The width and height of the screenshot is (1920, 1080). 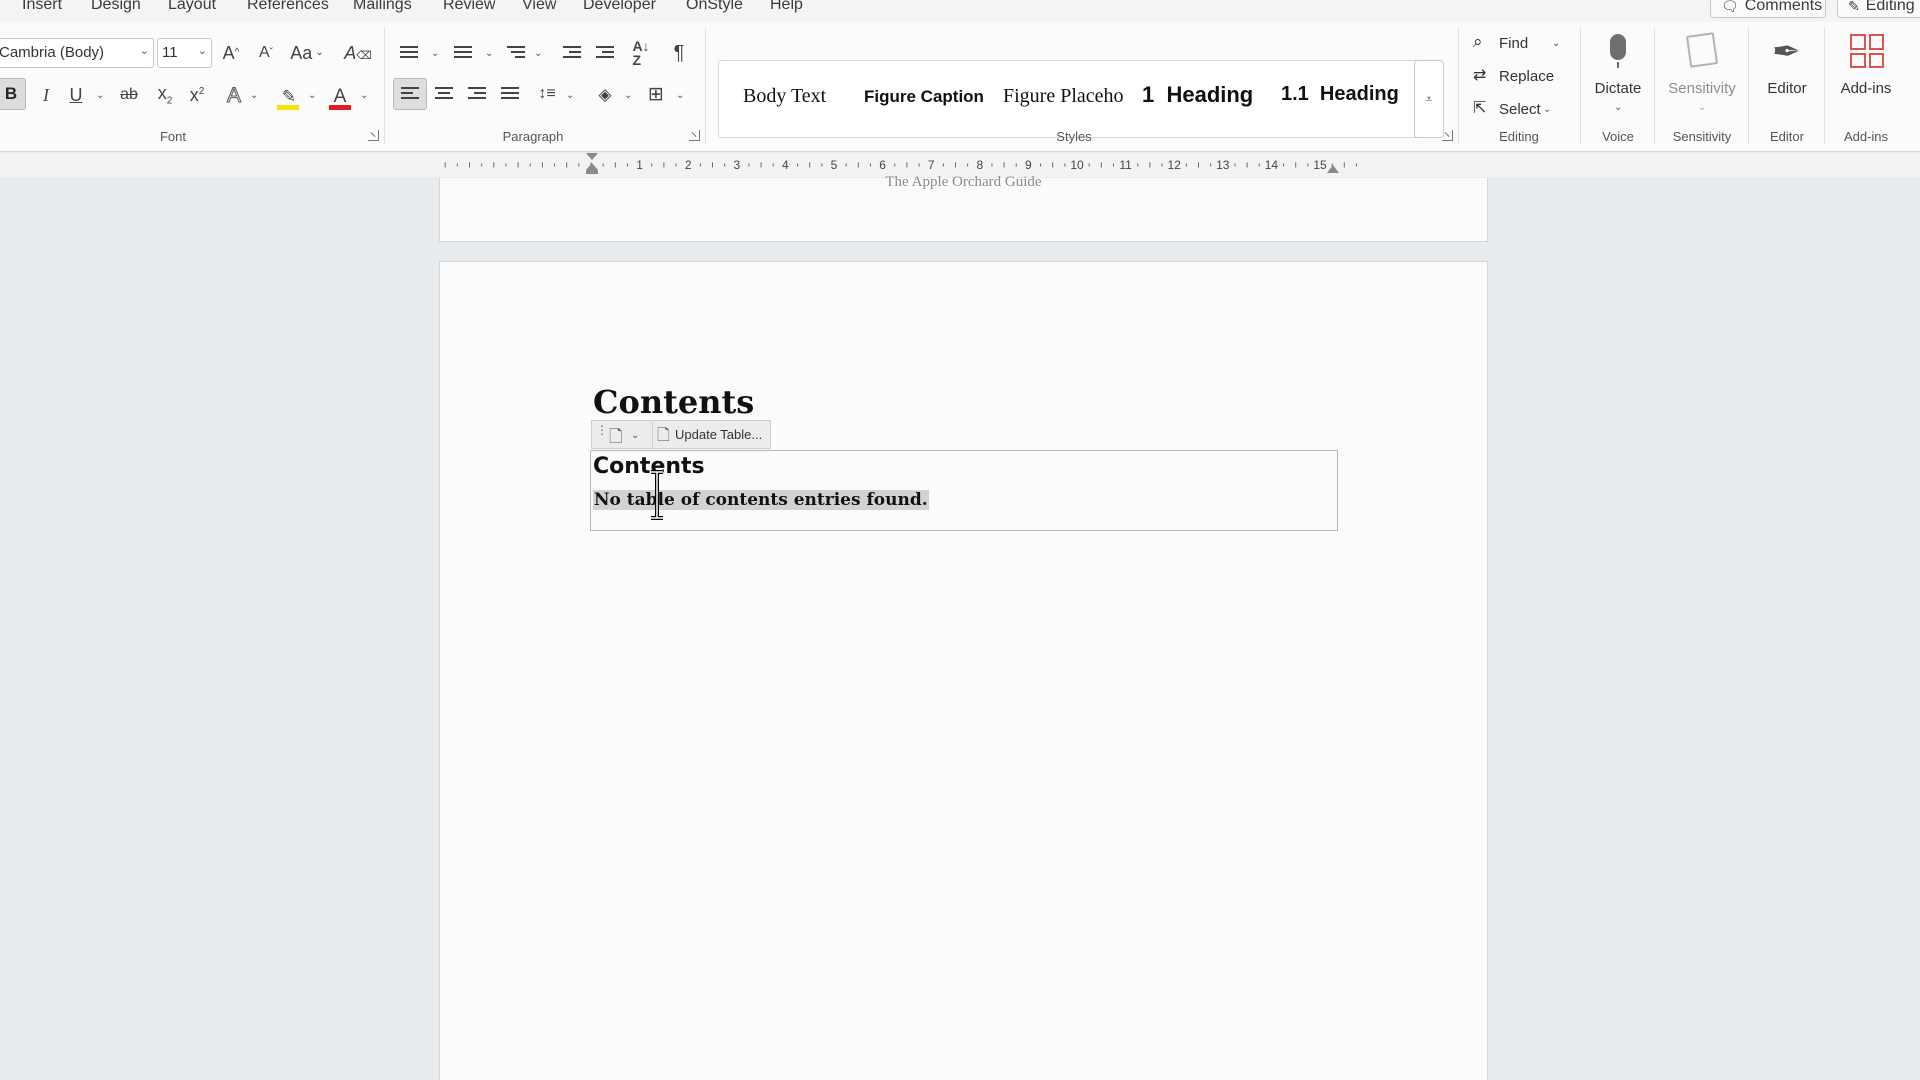 I want to click on align-center-button, so click(x=444, y=94).